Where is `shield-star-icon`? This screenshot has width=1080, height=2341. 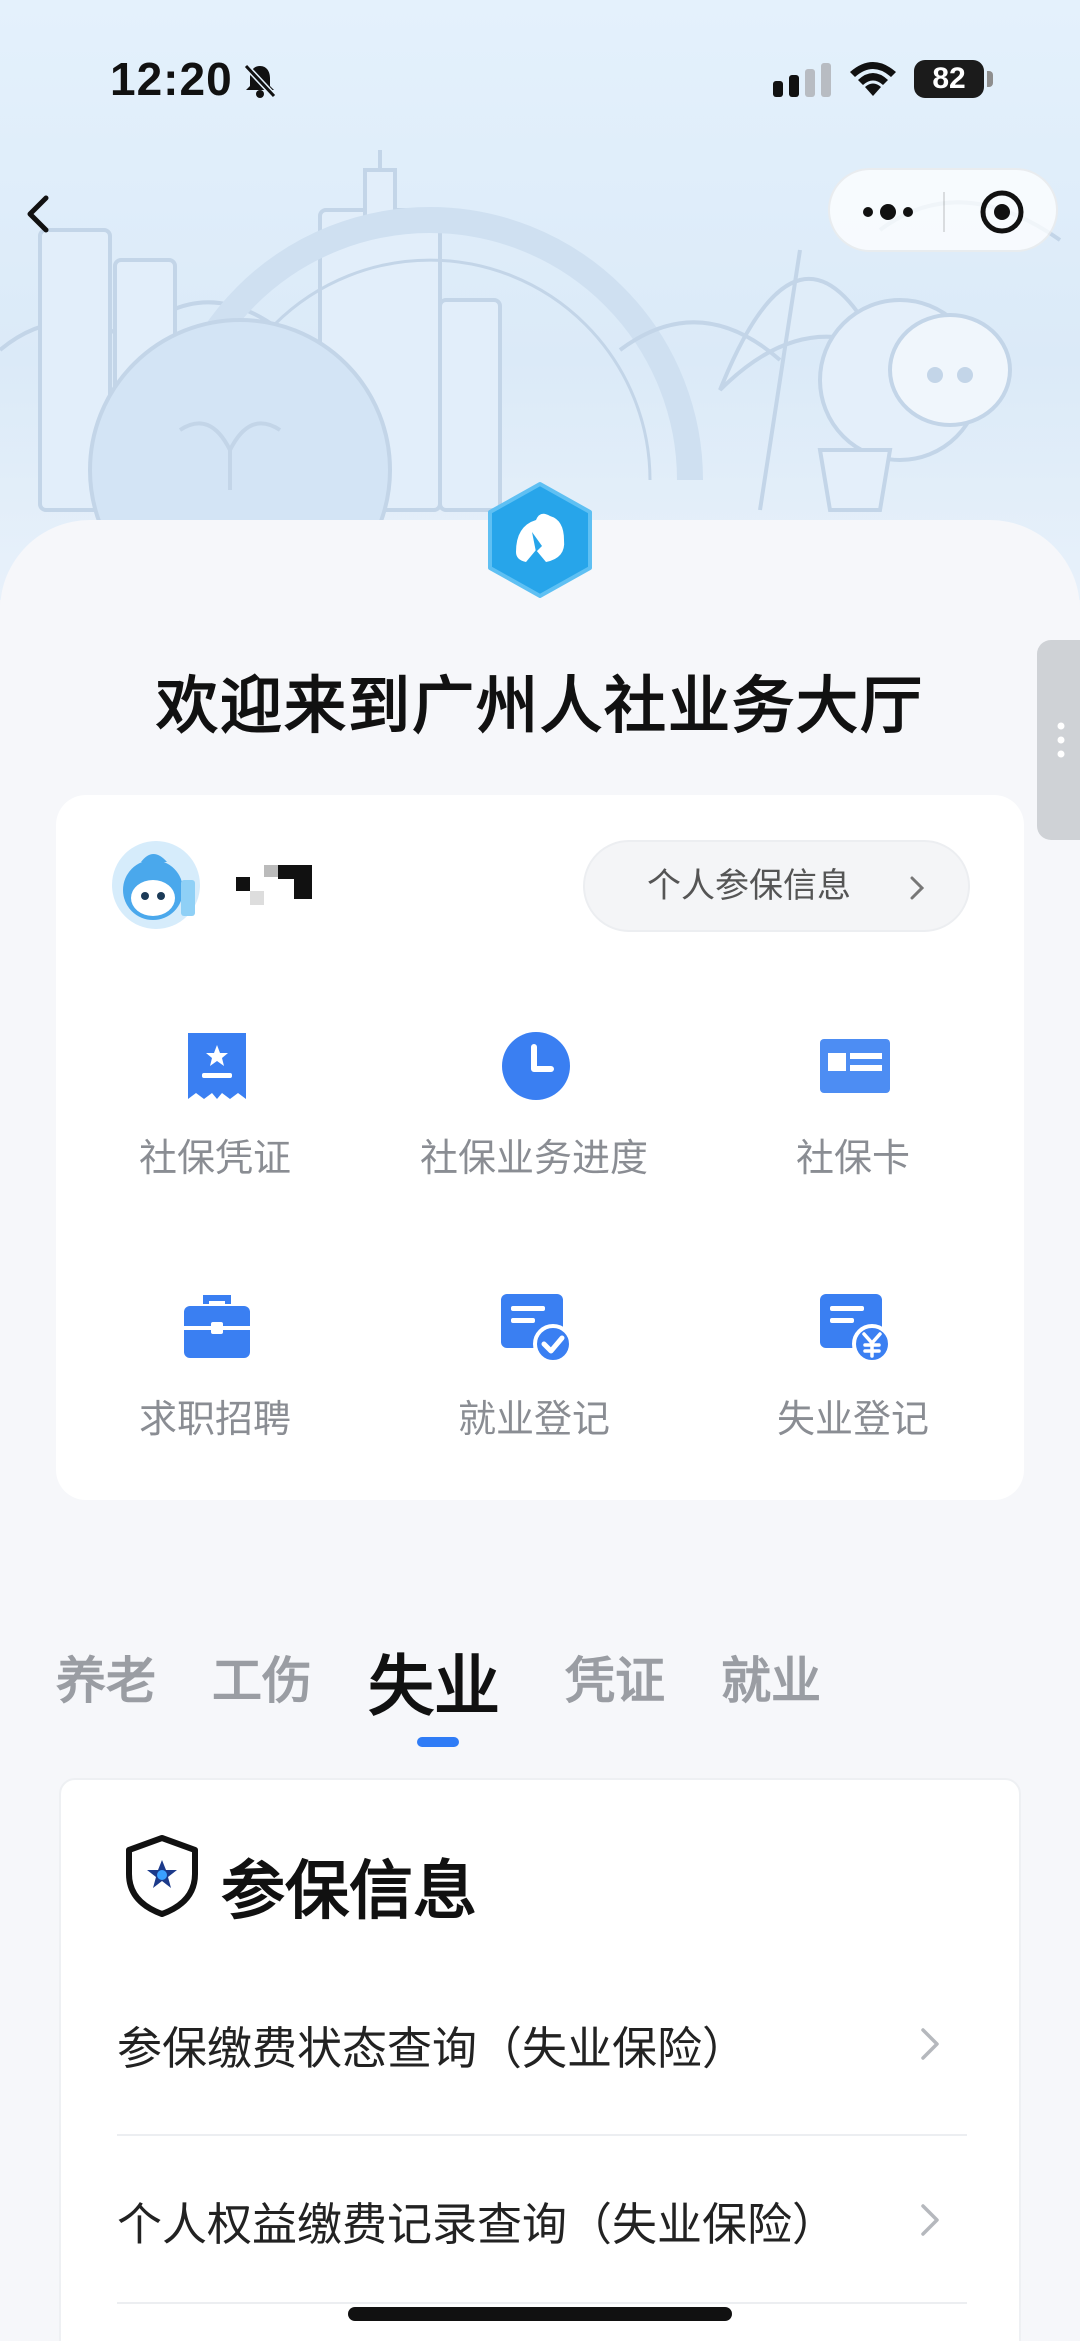 shield-star-icon is located at coordinates (162, 1876).